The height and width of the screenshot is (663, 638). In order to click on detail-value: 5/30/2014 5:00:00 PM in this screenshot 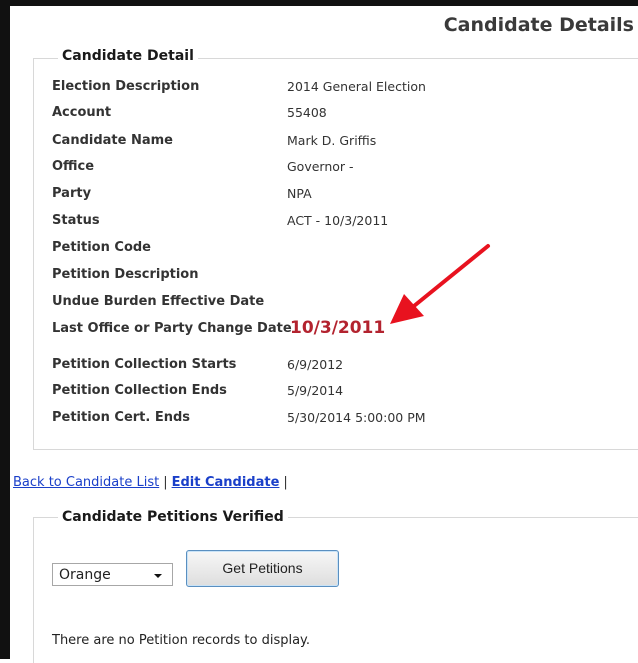, I will do `click(356, 417)`.